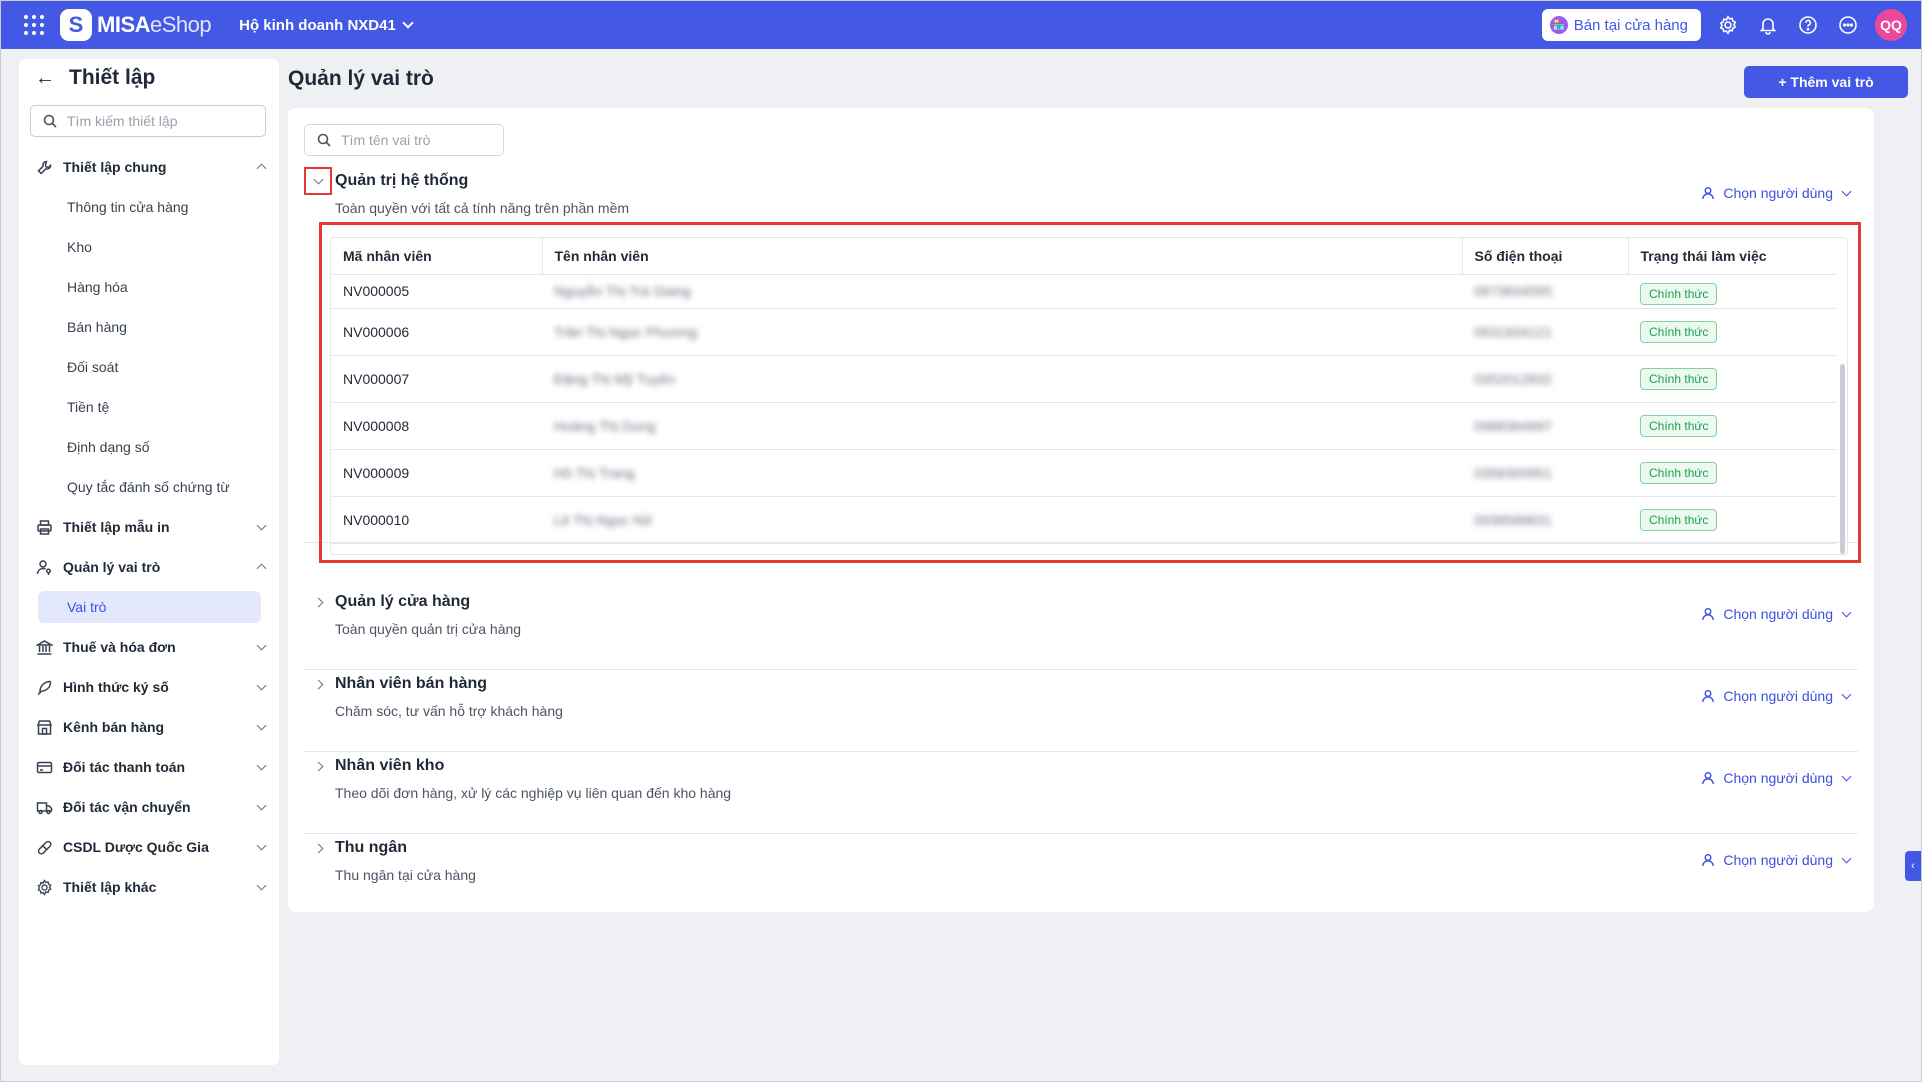 The height and width of the screenshot is (1082, 1922). What do you see at coordinates (1732, 473) in the screenshot?
I see `status-cell: Chính thức` at bounding box center [1732, 473].